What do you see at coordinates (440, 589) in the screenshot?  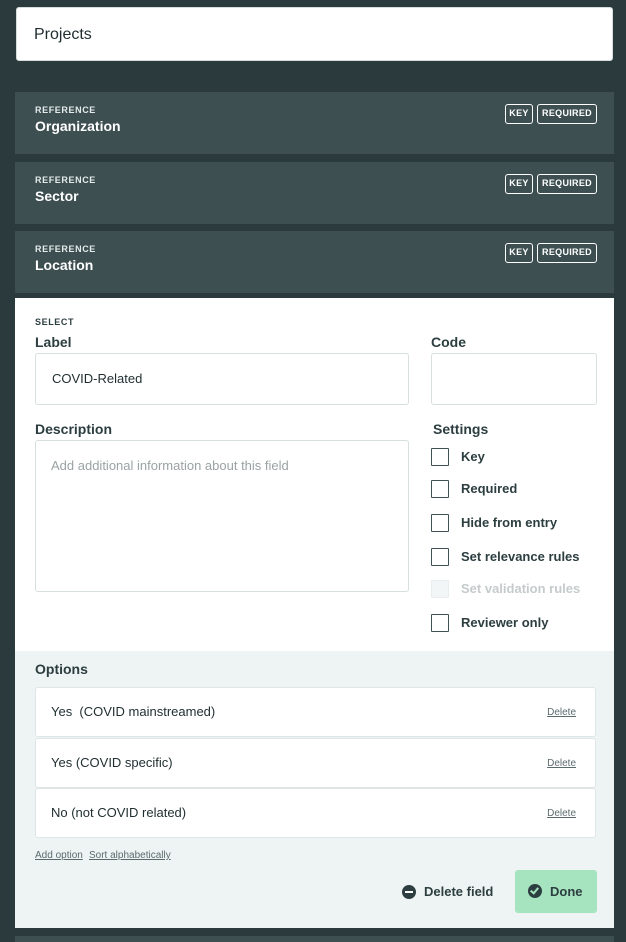 I see `validation-rules-checkbox` at bounding box center [440, 589].